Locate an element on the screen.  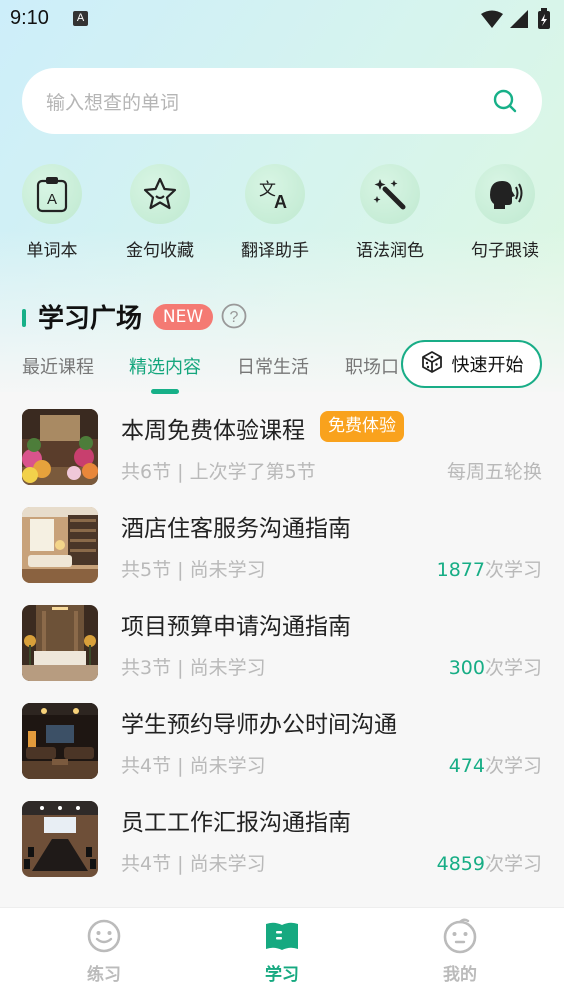
course-learn-count: 1877次学习 is located at coordinates (489, 568).